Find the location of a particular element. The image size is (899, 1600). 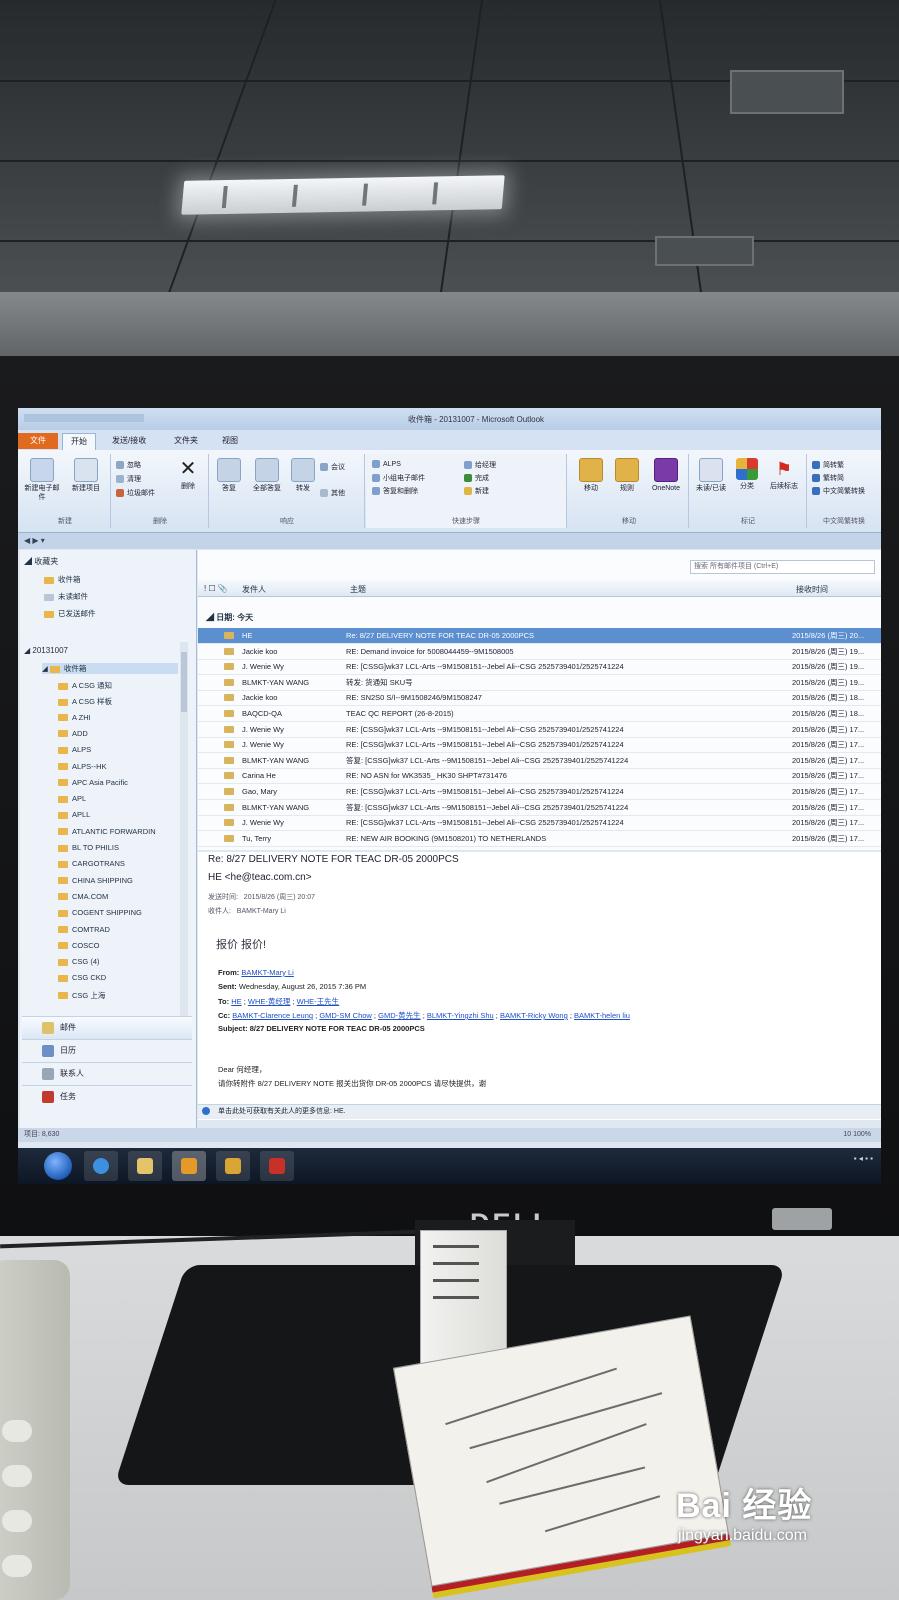

folder-item: ALPS--HK is located at coordinates (82, 766).